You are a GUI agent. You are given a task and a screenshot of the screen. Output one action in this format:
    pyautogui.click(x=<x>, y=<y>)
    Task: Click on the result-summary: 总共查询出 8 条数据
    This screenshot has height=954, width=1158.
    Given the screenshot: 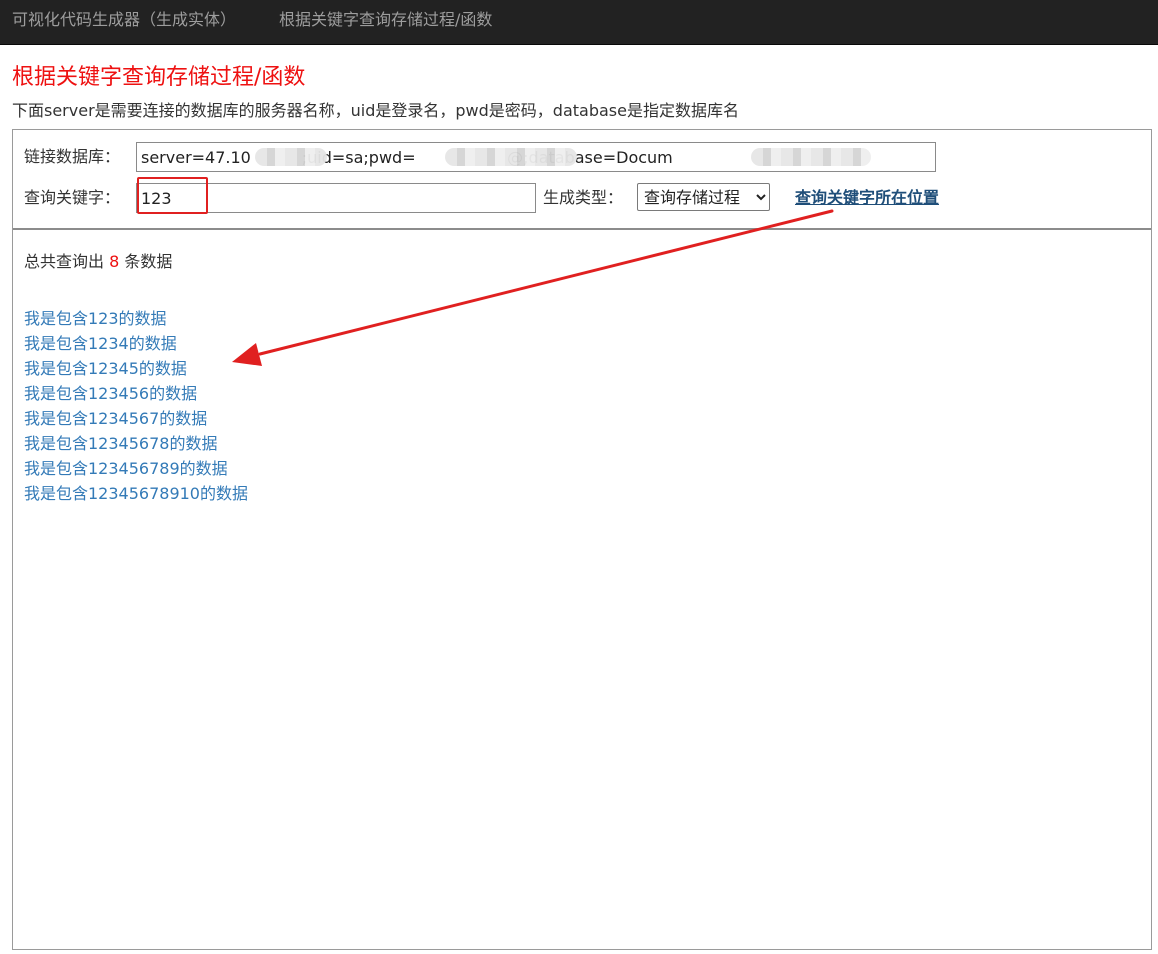 What is the action you would take?
    pyautogui.click(x=98, y=262)
    